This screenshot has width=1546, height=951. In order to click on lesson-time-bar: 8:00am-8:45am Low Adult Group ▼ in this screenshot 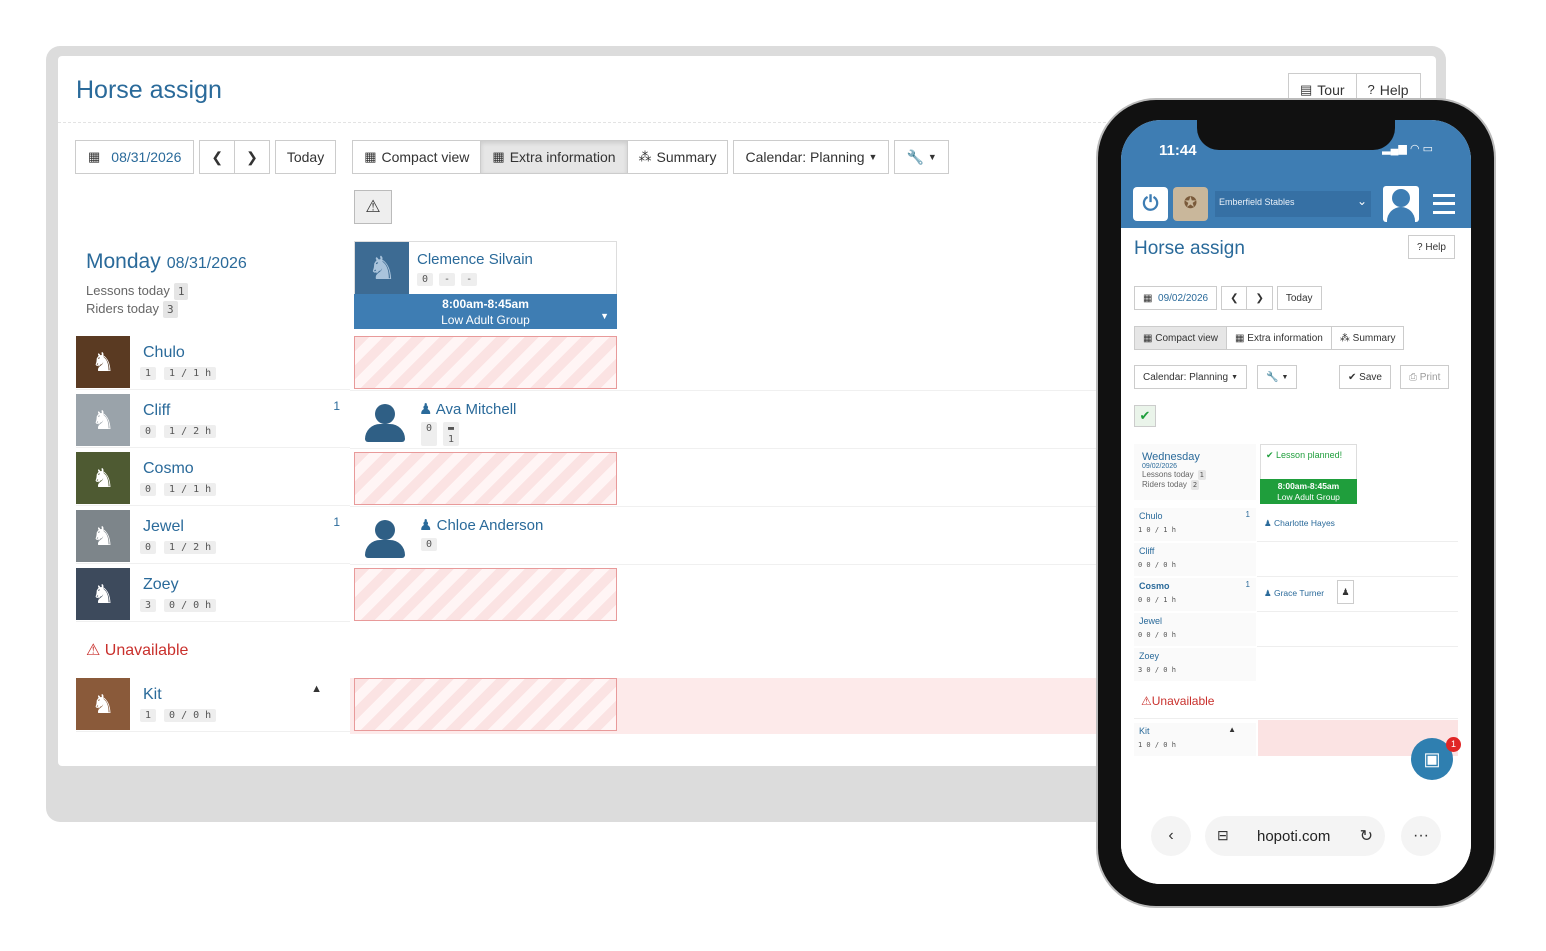, I will do `click(485, 311)`.